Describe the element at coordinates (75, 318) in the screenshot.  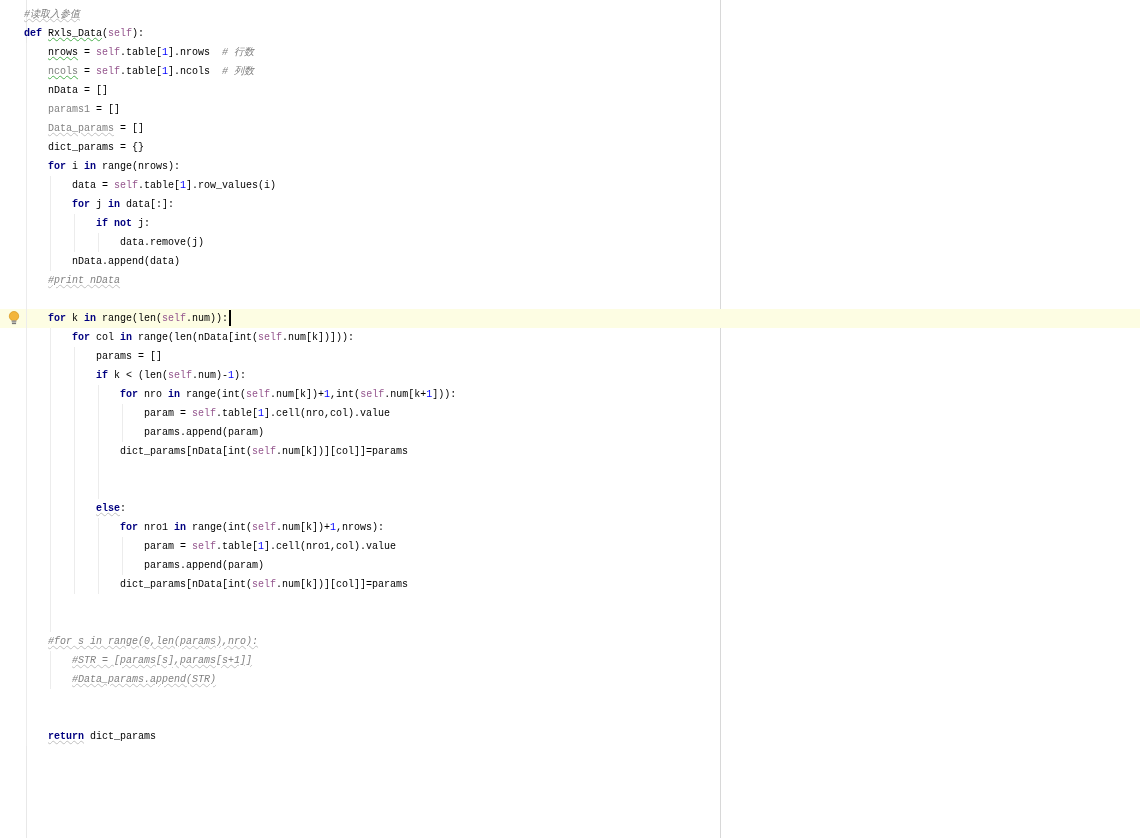
I see `code-text: k` at that location.